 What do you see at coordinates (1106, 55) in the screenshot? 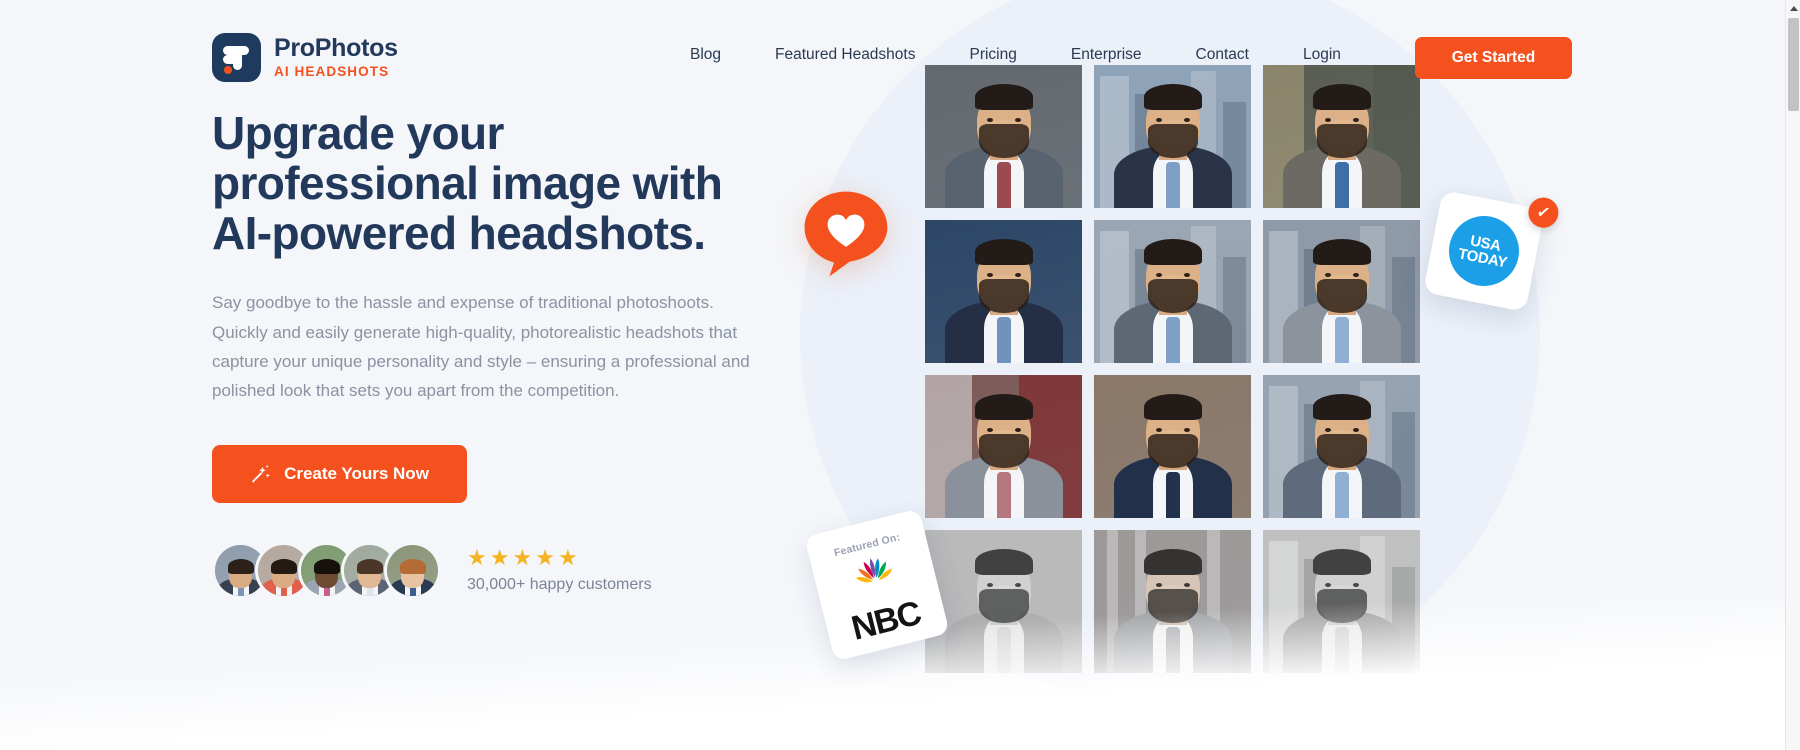
I see `nav-item-enterprise: Enterprise` at bounding box center [1106, 55].